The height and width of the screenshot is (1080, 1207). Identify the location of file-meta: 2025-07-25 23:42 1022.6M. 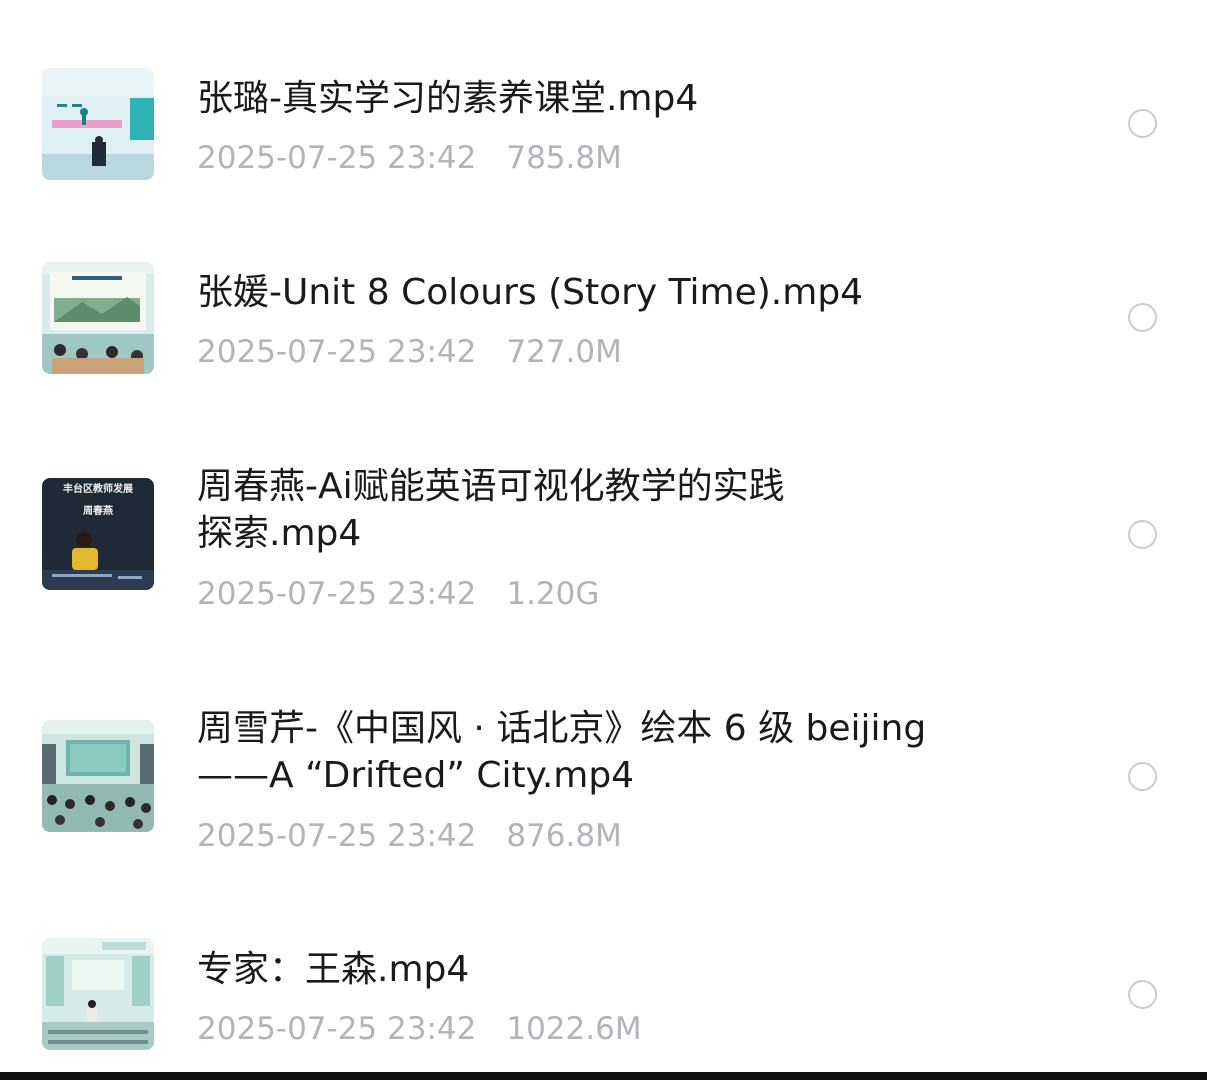
(419, 1029).